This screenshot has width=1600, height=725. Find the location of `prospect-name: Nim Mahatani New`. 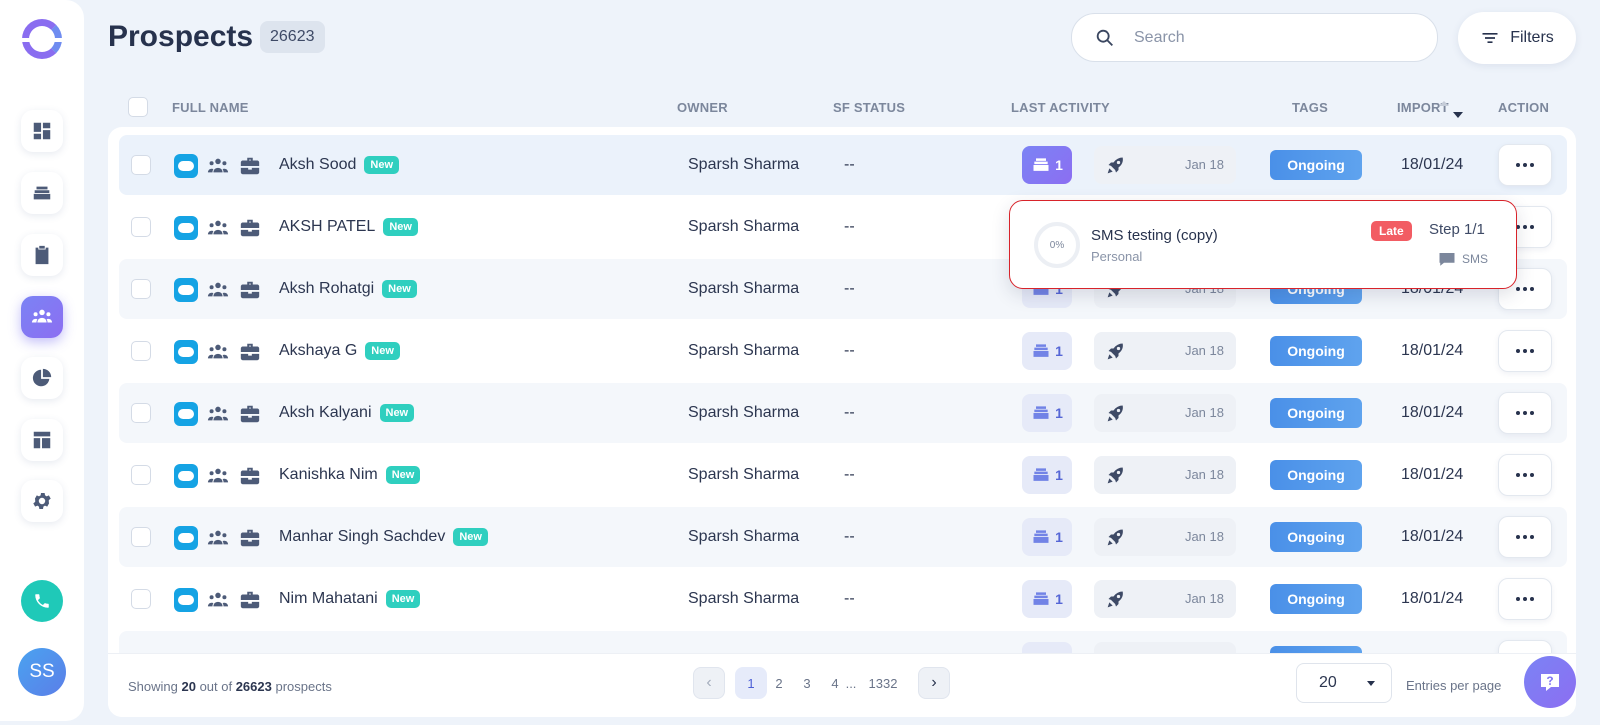

prospect-name: Nim Mahatani New is located at coordinates (350, 599).